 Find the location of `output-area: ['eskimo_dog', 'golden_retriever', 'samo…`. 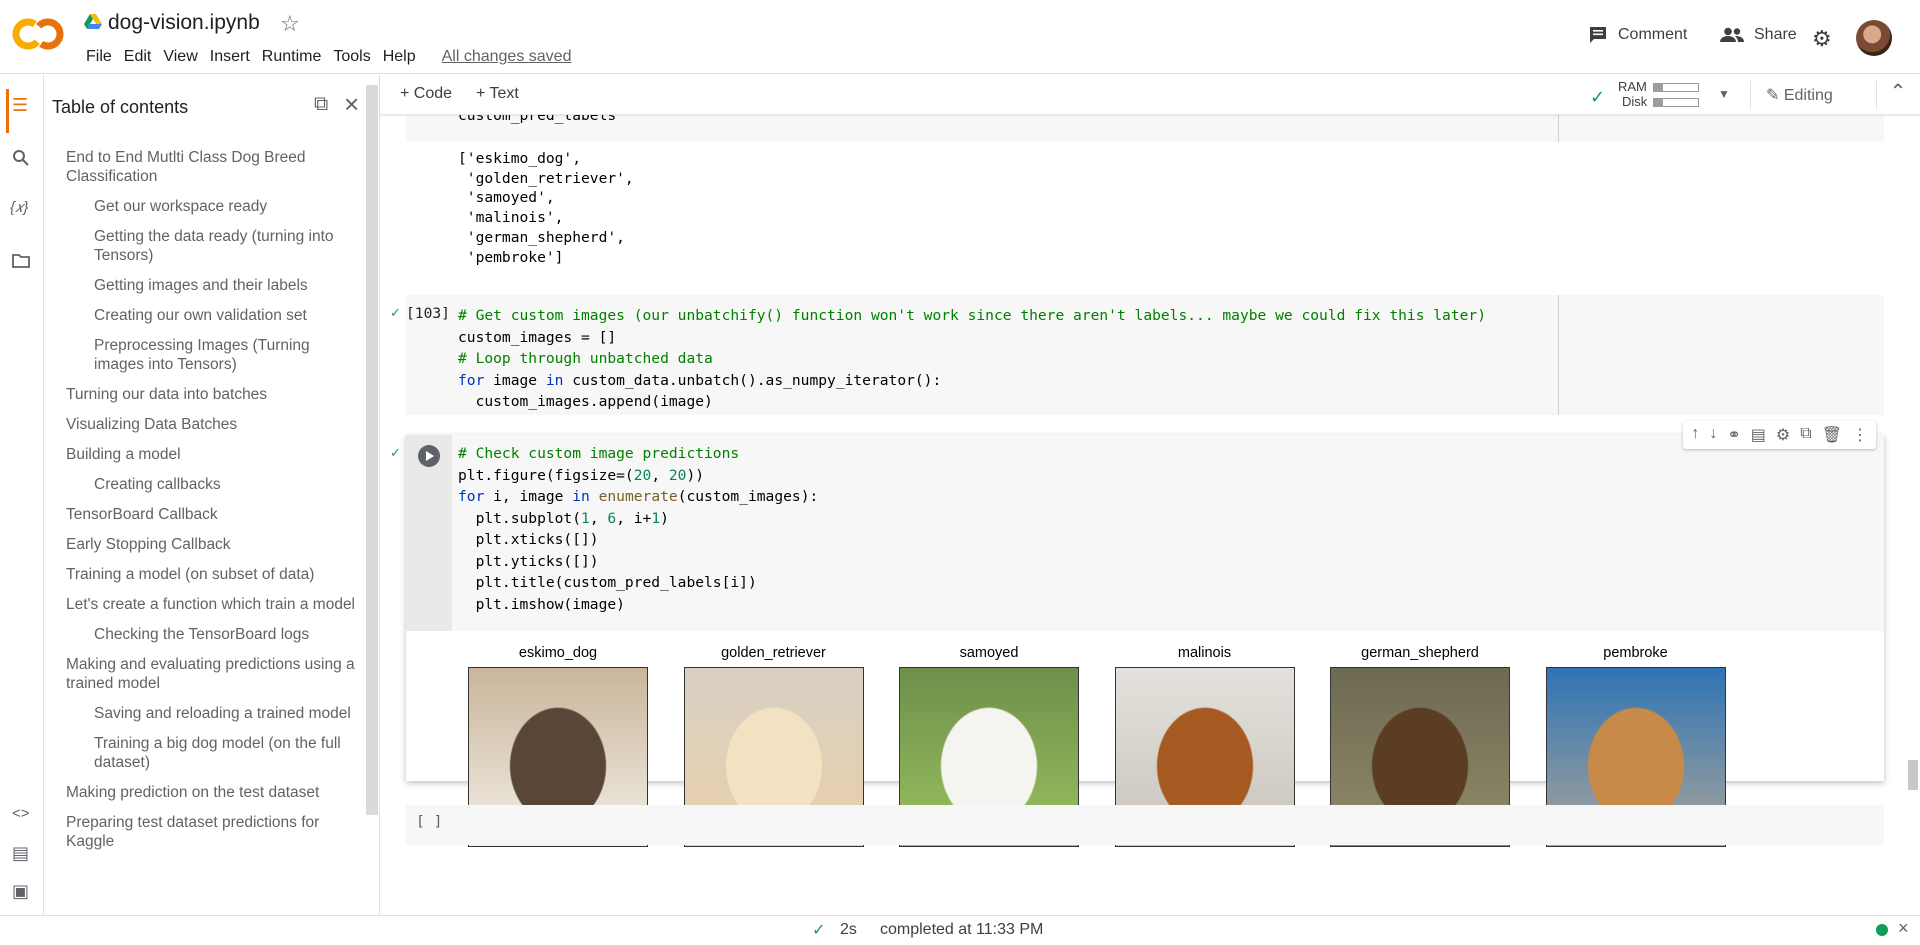

output-area: ['eskimo_dog', 'golden_retriever', 'samo… is located at coordinates (1145, 209).